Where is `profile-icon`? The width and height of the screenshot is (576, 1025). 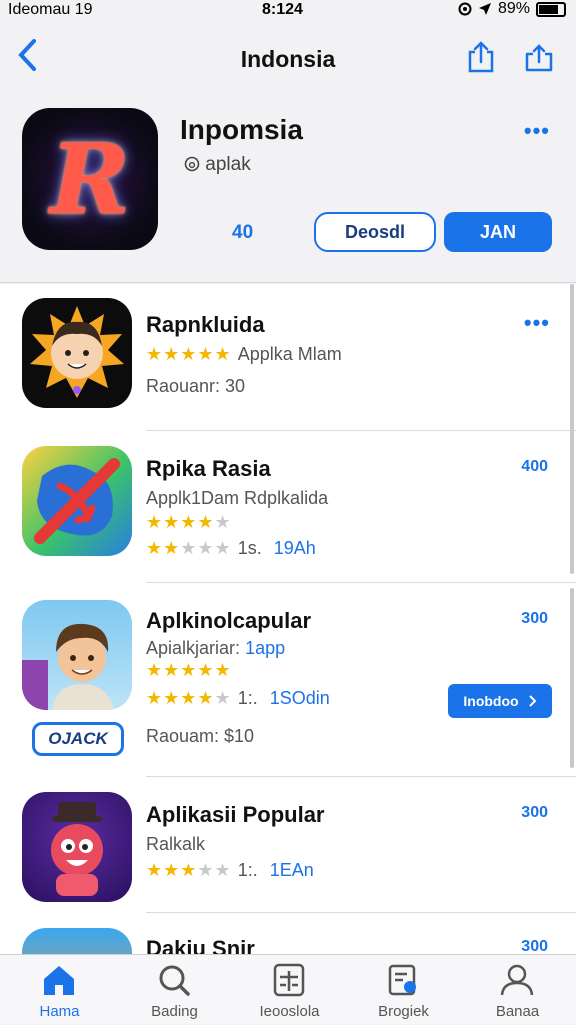 profile-icon is located at coordinates (517, 980).